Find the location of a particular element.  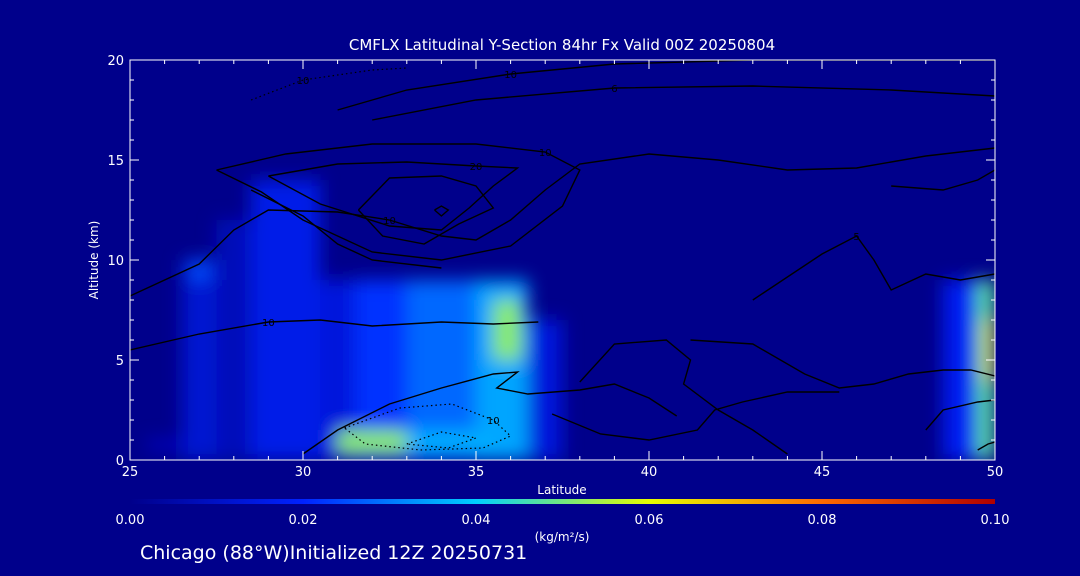

x-tick-label: 45 is located at coordinates (822, 472).